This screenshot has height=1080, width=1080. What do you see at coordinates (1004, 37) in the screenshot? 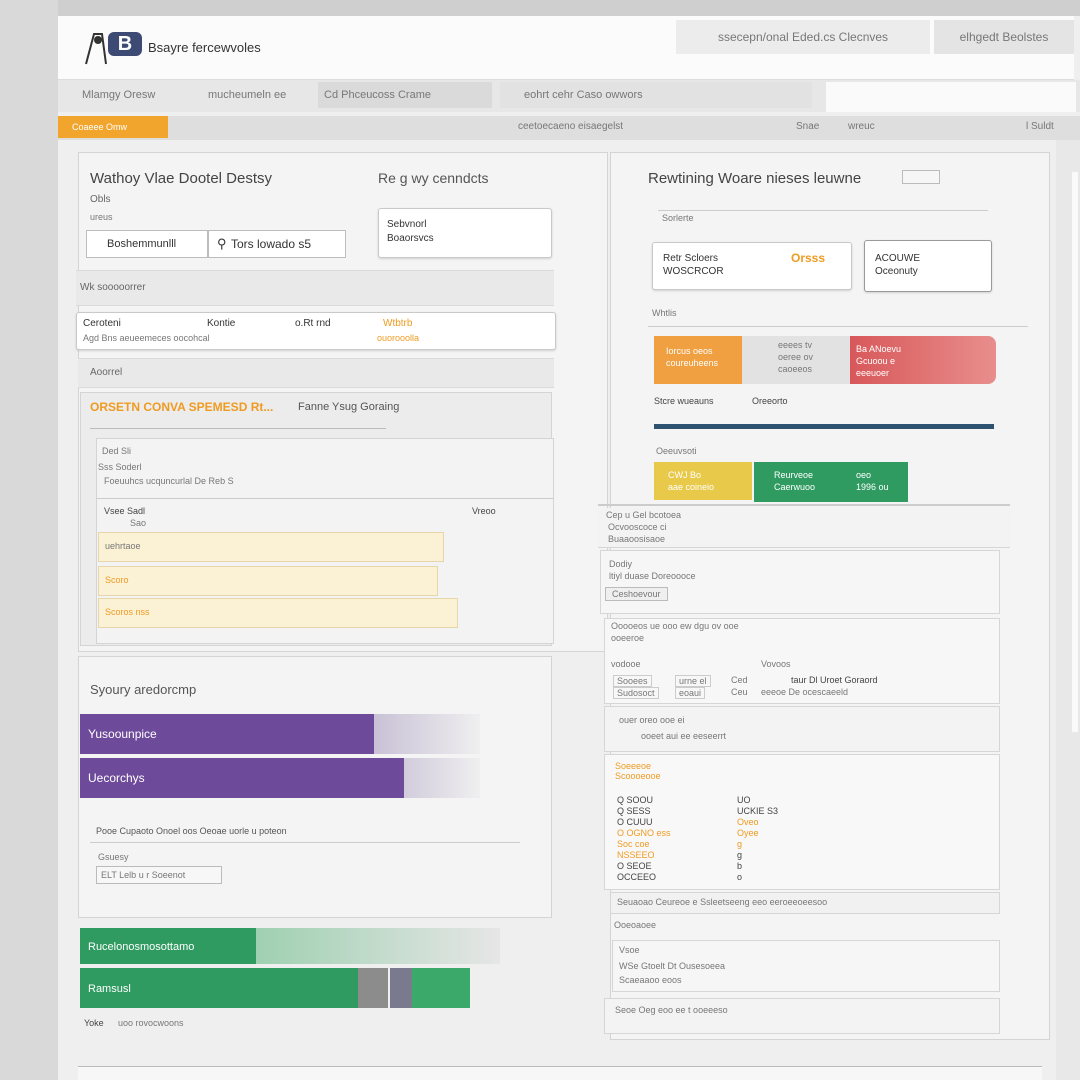
I see `header-link-secondary: elhgedt Beolstes` at bounding box center [1004, 37].